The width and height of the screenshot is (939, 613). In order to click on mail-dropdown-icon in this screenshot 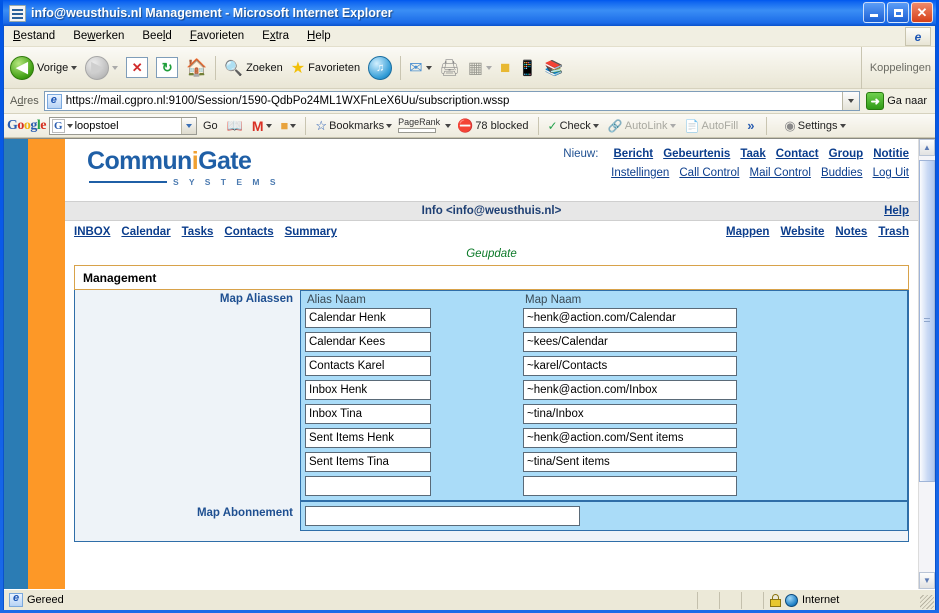, I will do `click(428, 67)`.